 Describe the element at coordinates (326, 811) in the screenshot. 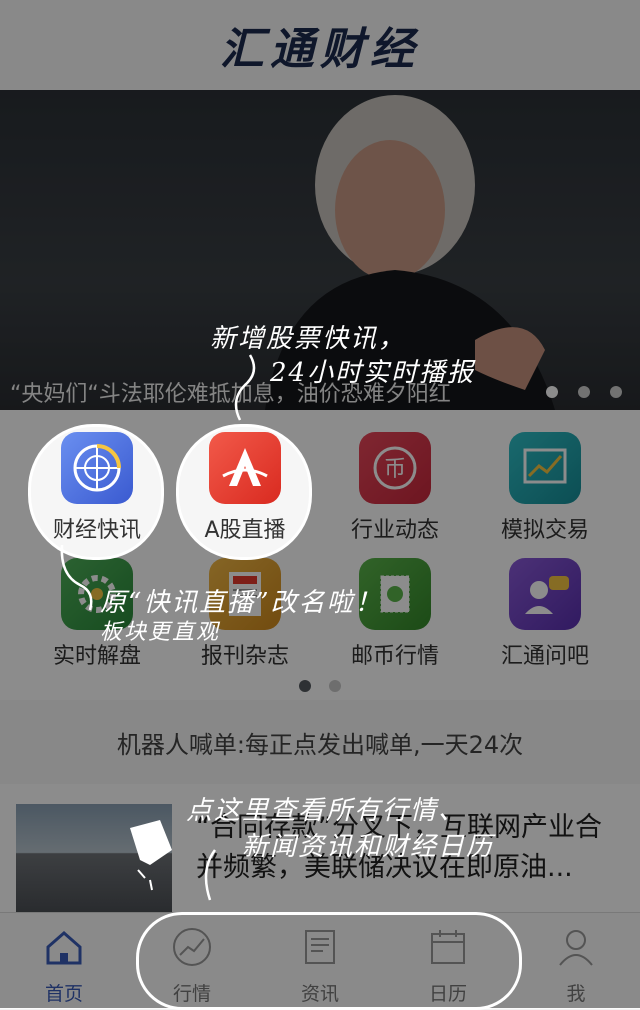

I see `tip-tabs-line1: 点这里查看所有行情、` at that location.